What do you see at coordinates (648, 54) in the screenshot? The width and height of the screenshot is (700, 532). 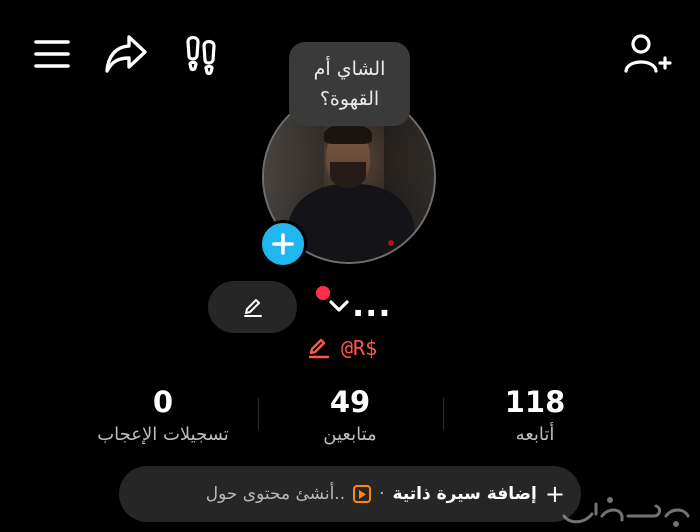 I see `add-user-icon` at bounding box center [648, 54].